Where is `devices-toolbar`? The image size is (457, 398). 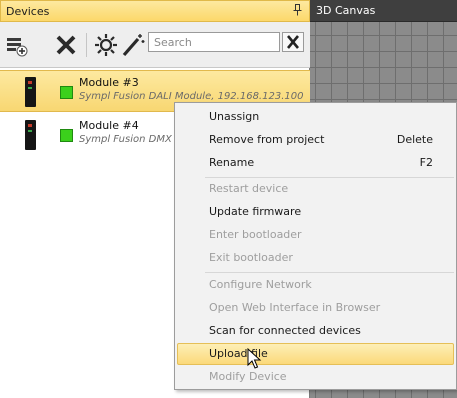
devices-toolbar is located at coordinates (155, 45).